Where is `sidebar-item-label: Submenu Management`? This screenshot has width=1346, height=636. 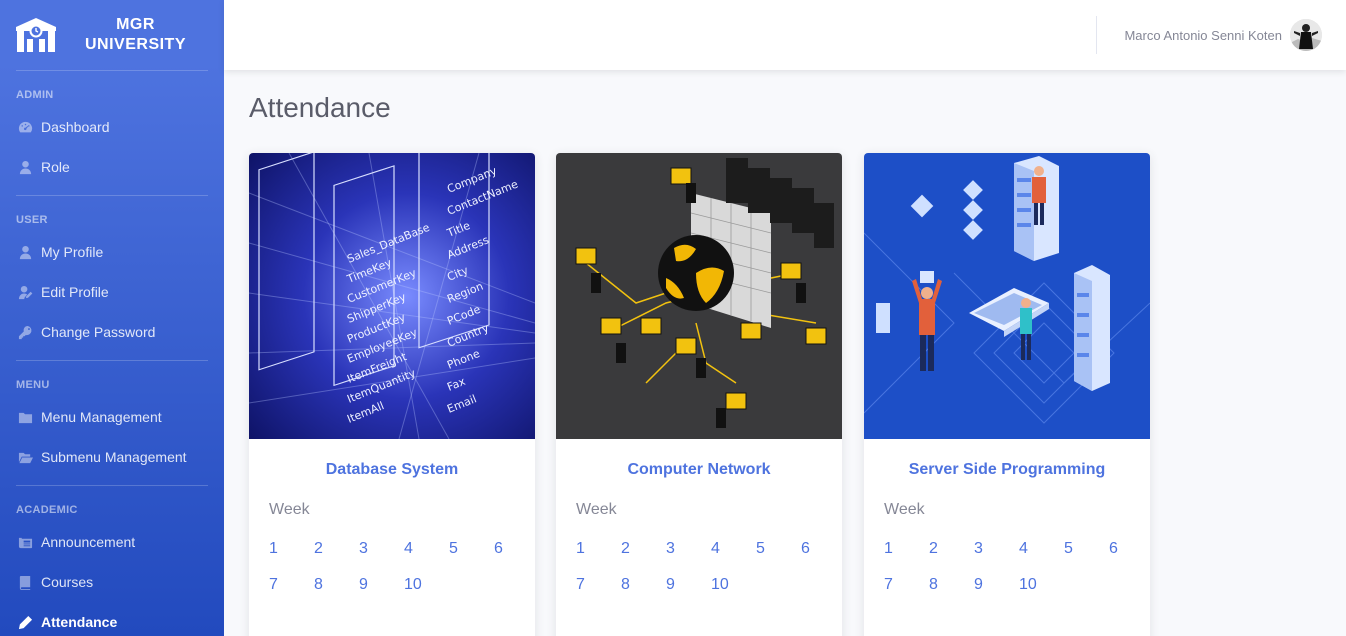
sidebar-item-label: Submenu Management is located at coordinates (114, 457).